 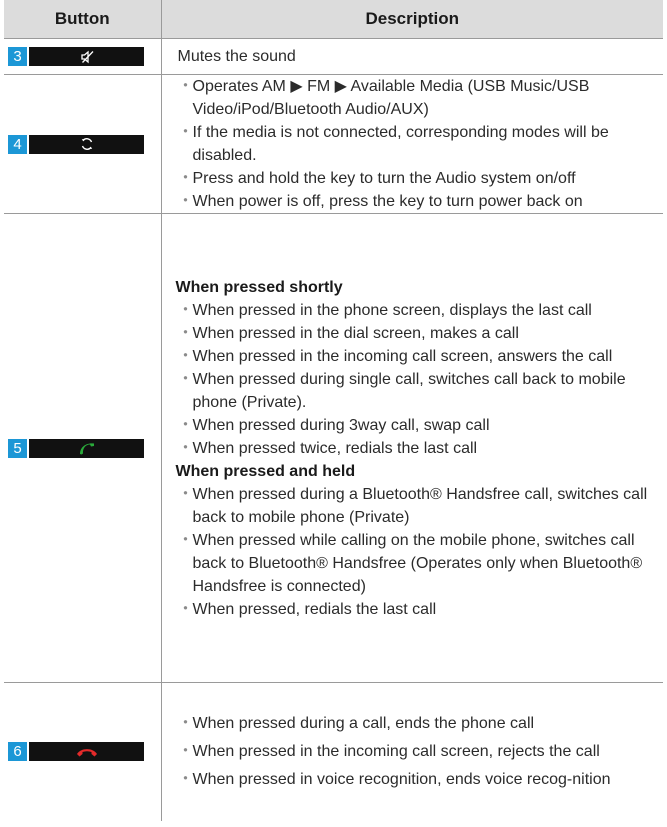 I want to click on description-cell: Mutes the sound, so click(x=412, y=57).